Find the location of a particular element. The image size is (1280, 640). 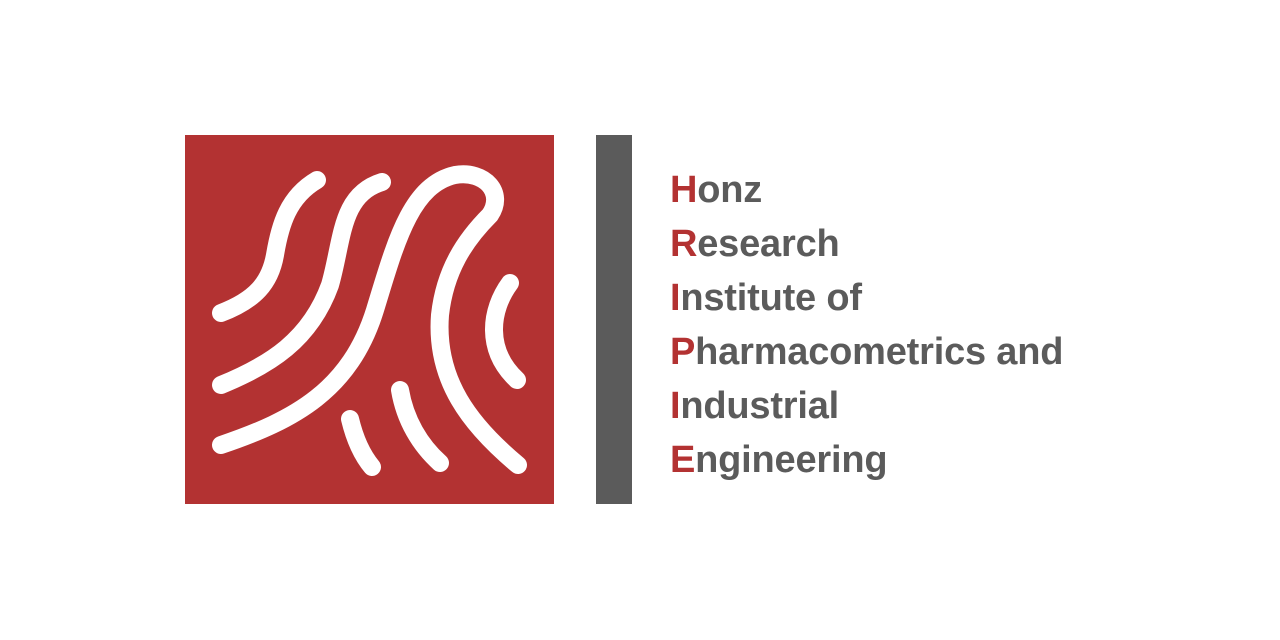

wordmark-initial: P is located at coordinates (683, 352).